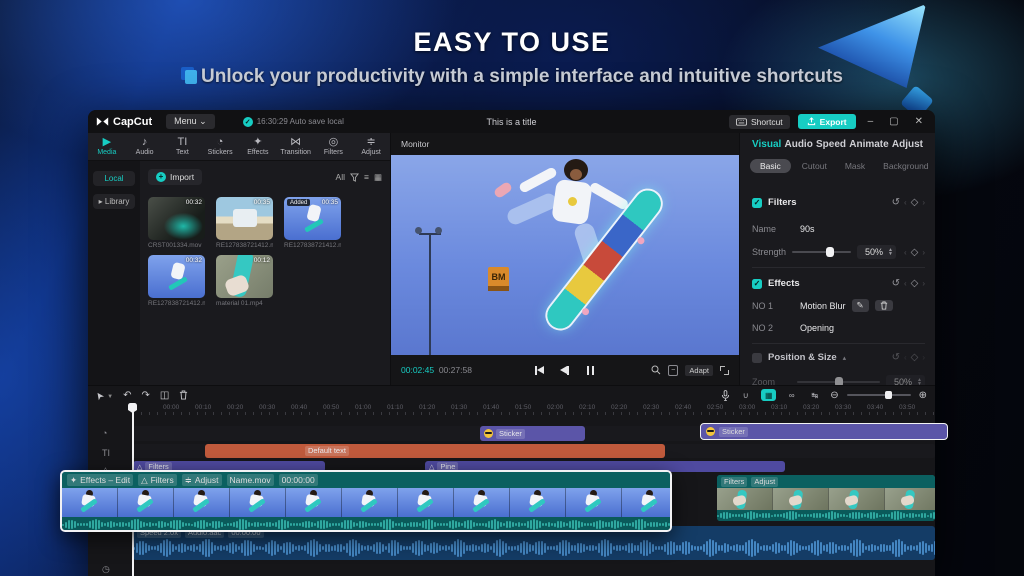 This screenshot has height=576, width=1024. What do you see at coordinates (106, 453) in the screenshot?
I see `text-track-icon: TI` at bounding box center [106, 453].